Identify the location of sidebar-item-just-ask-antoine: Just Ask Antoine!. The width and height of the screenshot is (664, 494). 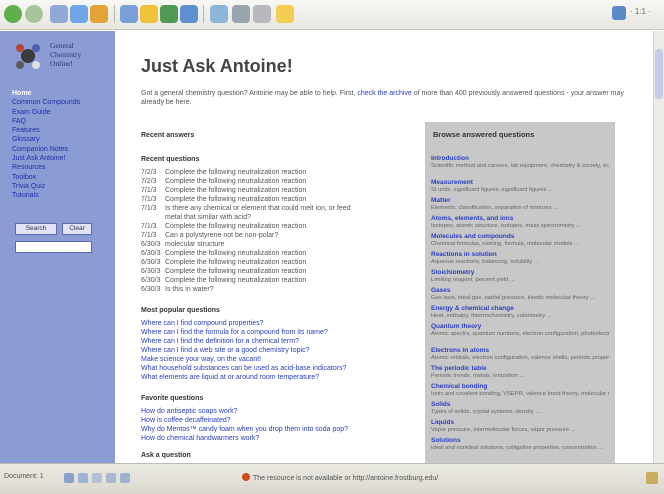
(46, 158).